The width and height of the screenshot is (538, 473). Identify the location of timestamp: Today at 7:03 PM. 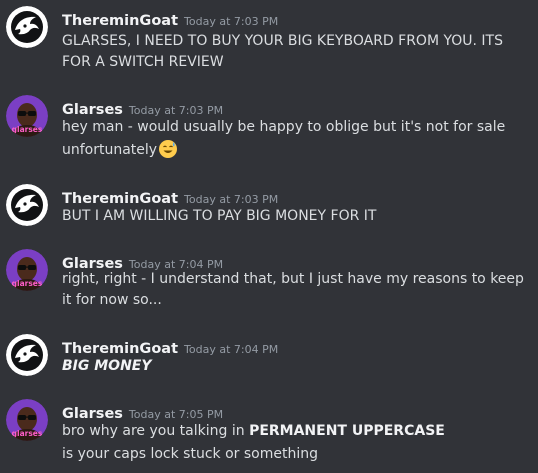
(231, 21).